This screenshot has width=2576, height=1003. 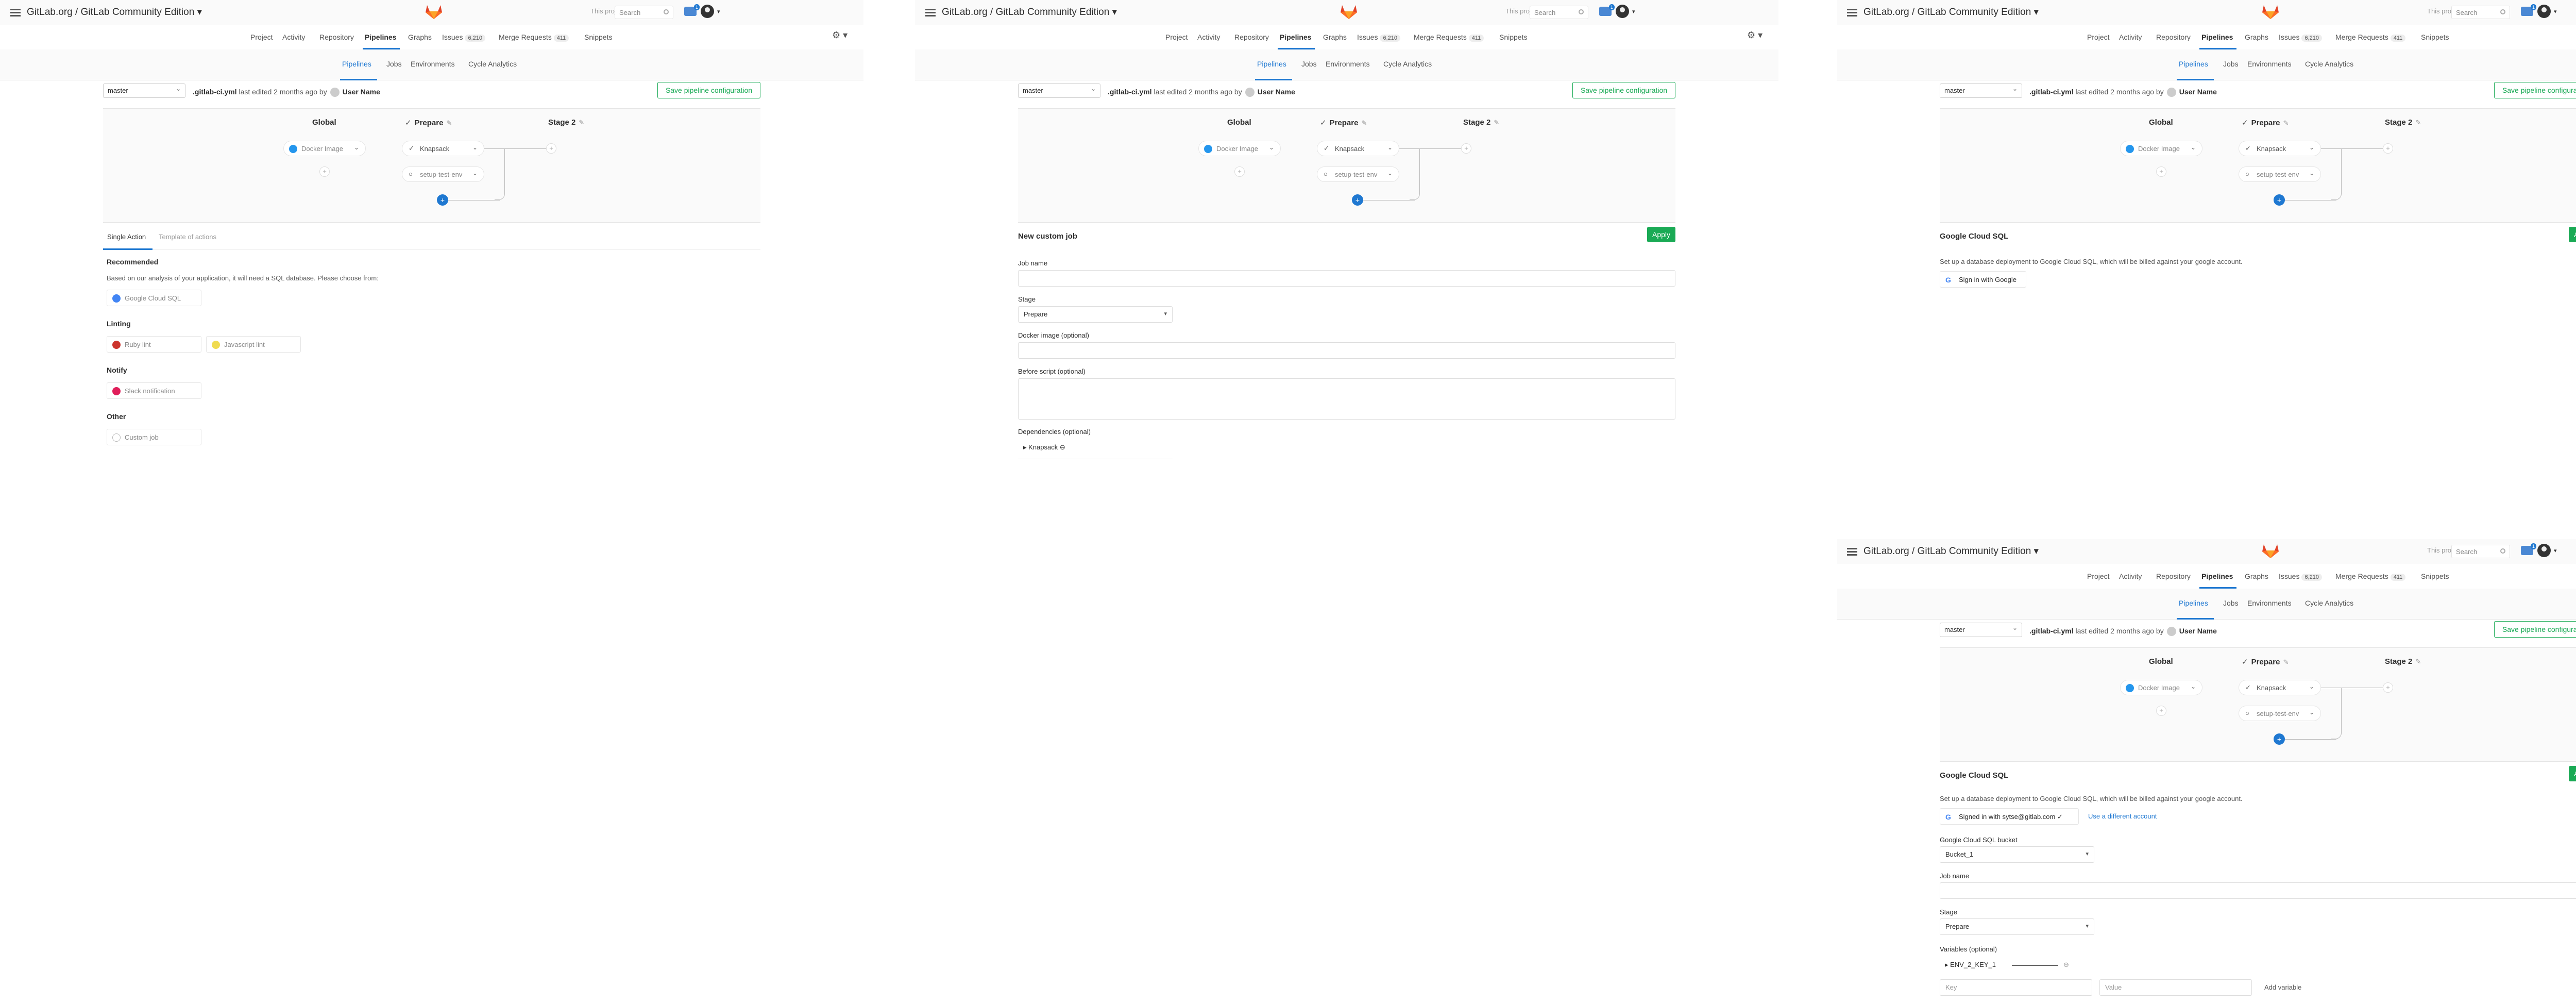 What do you see at coordinates (2122, 816) in the screenshot?
I see `use-different-account-link: Use a different account` at bounding box center [2122, 816].